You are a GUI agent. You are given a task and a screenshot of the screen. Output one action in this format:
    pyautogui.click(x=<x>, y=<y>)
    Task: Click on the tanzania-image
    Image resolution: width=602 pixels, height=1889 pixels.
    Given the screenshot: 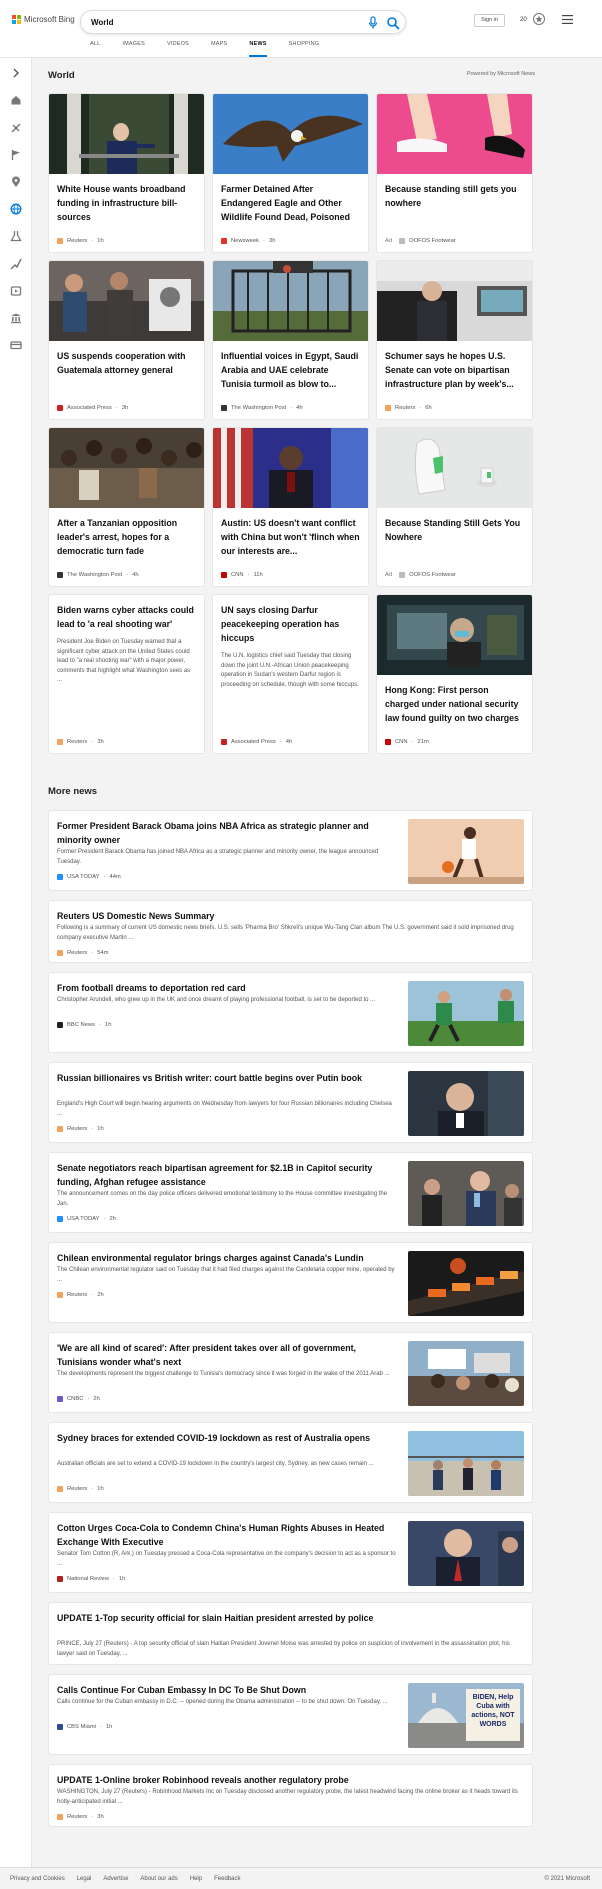 What is the action you would take?
    pyautogui.click(x=126, y=468)
    